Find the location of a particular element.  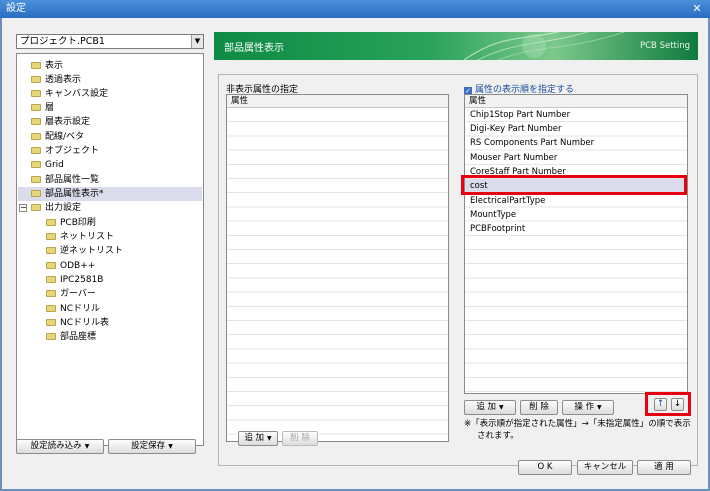

tree-item-reverse-netlist: 逆ネットリスト is located at coordinates (84, 251).